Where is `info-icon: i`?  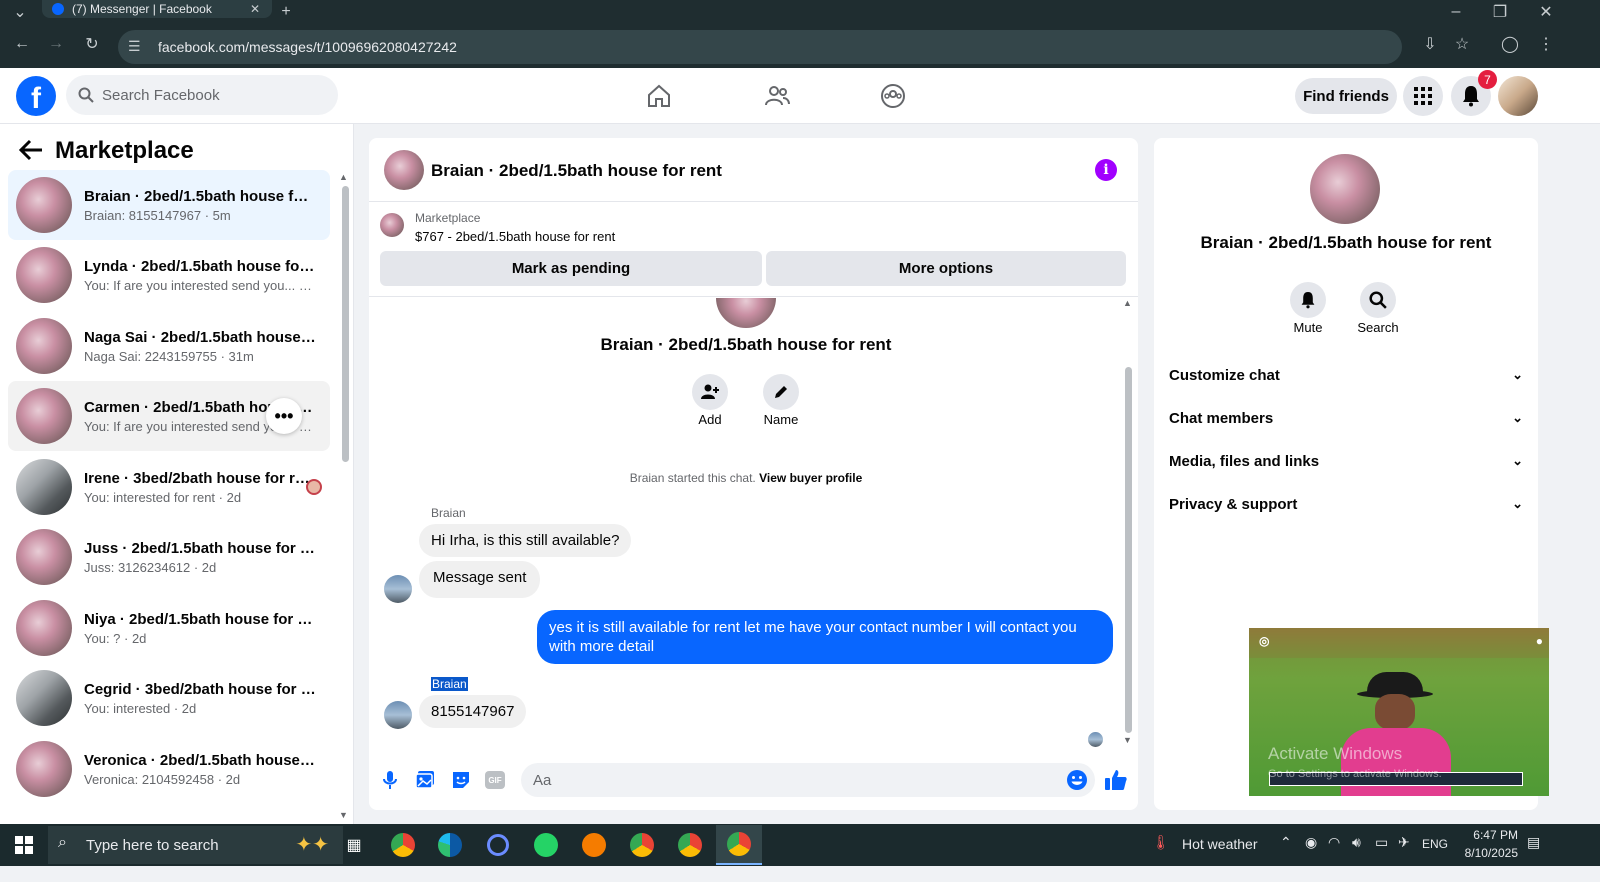 info-icon: i is located at coordinates (1106, 170).